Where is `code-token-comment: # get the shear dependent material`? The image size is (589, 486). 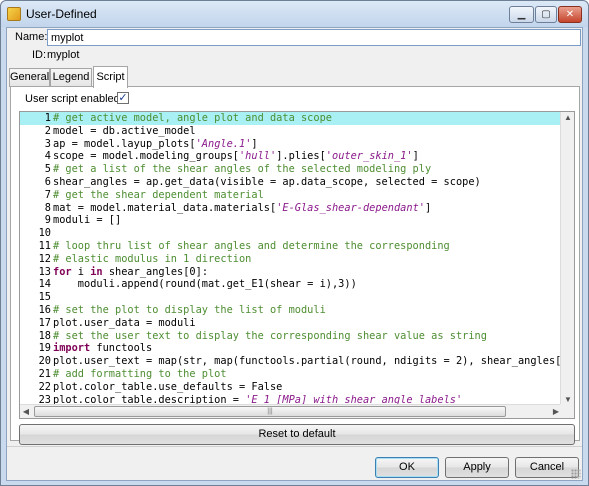
code-token-comment: # get the shear dependent material is located at coordinates (158, 194).